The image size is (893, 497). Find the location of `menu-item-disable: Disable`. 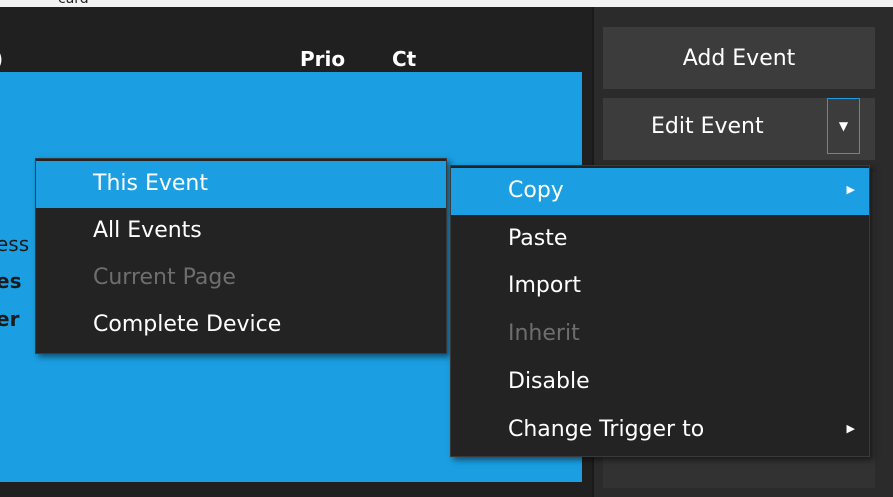

menu-item-disable: Disable is located at coordinates (660, 382).